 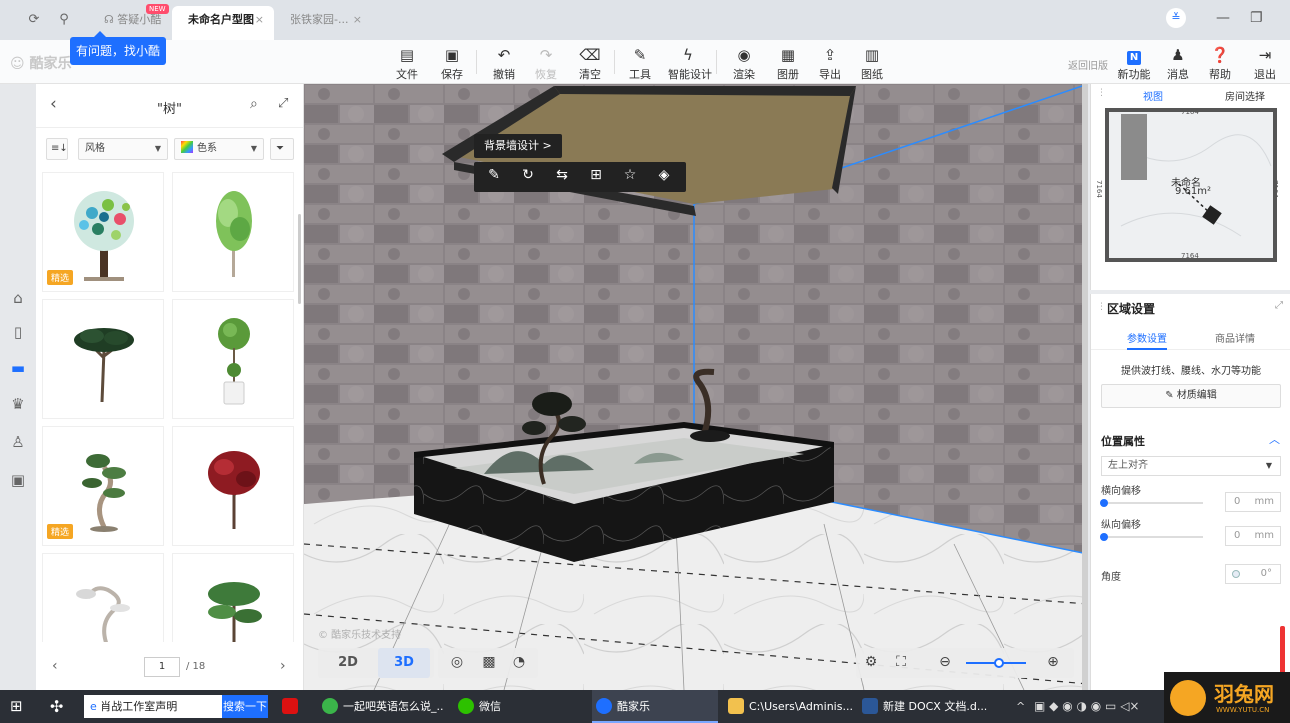 I want to click on render-button: ◉ 渲染, so click(x=744, y=64).